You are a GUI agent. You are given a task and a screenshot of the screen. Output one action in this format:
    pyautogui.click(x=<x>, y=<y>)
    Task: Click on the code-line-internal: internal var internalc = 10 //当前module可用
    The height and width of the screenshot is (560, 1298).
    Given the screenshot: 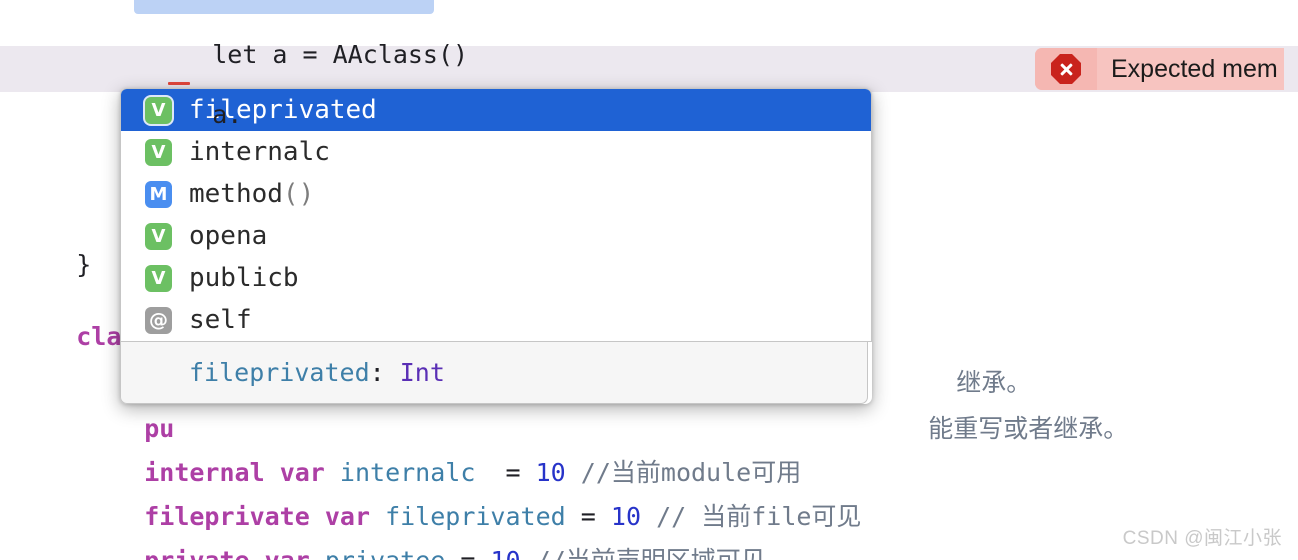 What is the action you would take?
    pyautogui.click(x=649, y=445)
    